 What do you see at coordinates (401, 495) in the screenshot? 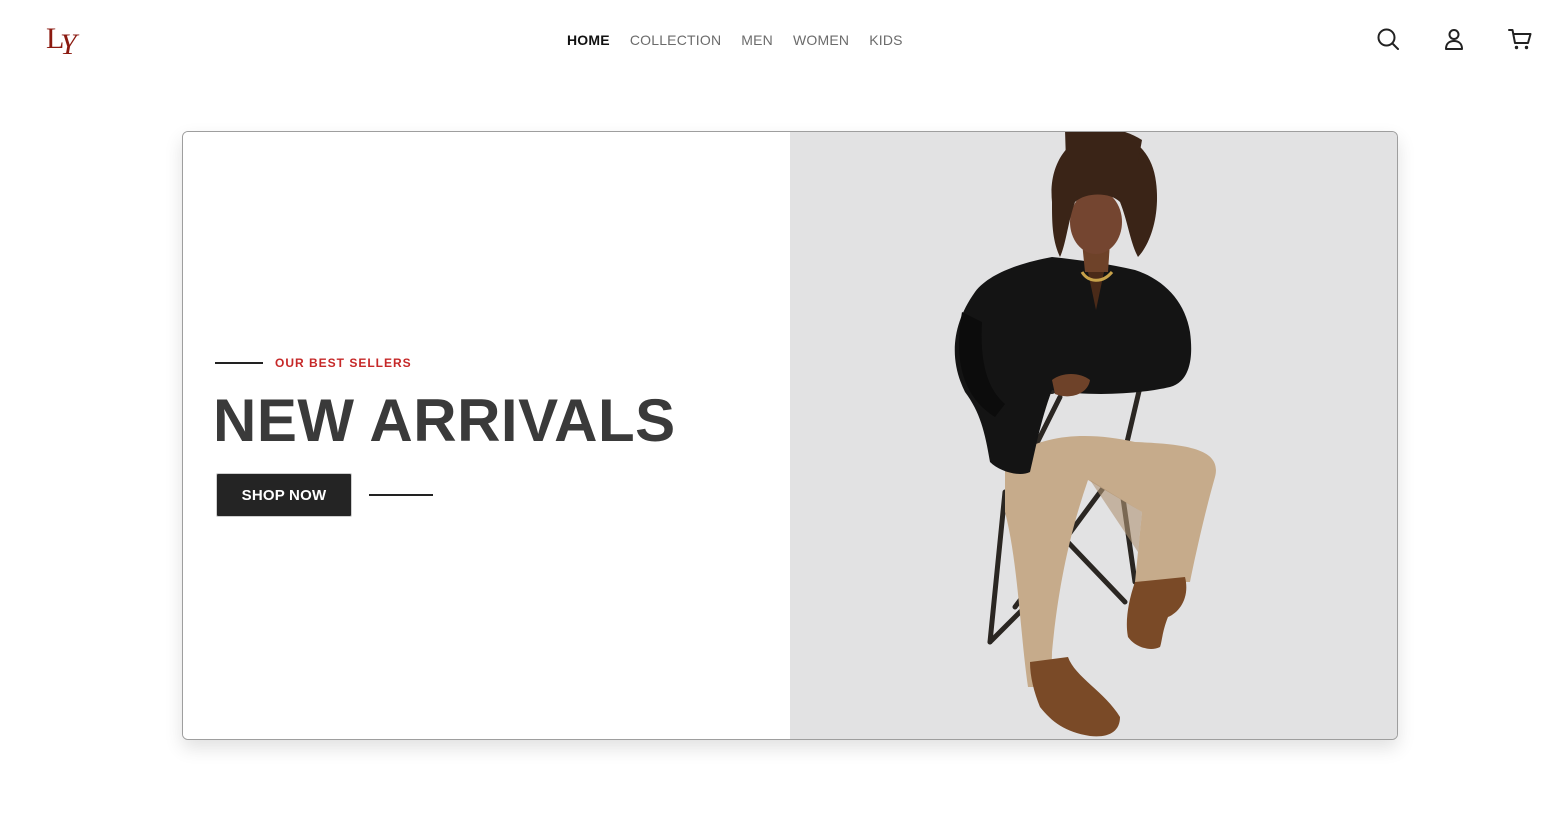
I see `cta-divider` at bounding box center [401, 495].